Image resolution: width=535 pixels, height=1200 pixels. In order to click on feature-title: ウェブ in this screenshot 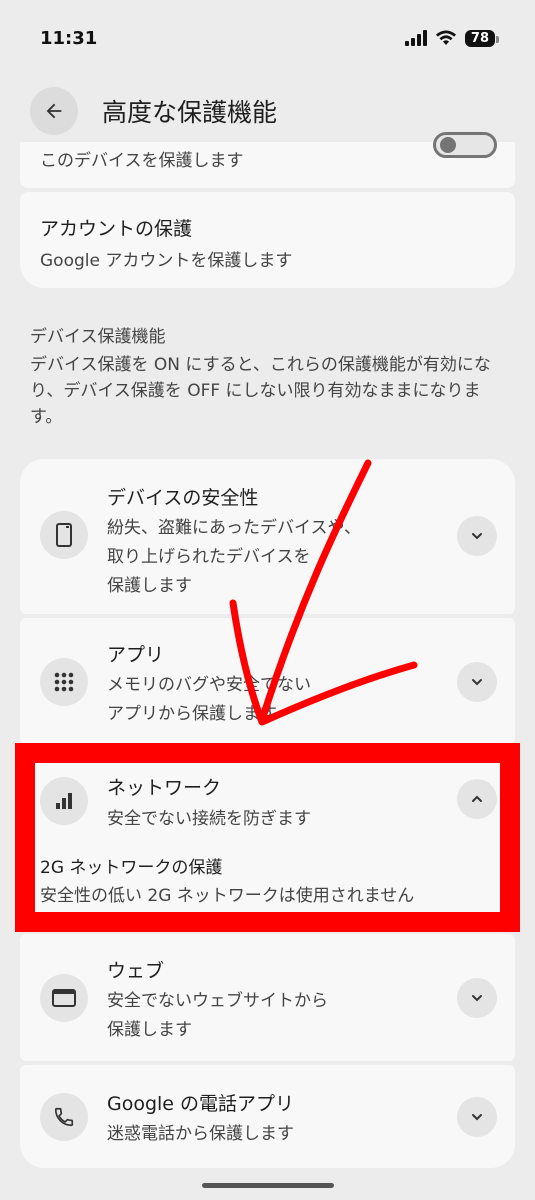, I will do `click(136, 971)`.